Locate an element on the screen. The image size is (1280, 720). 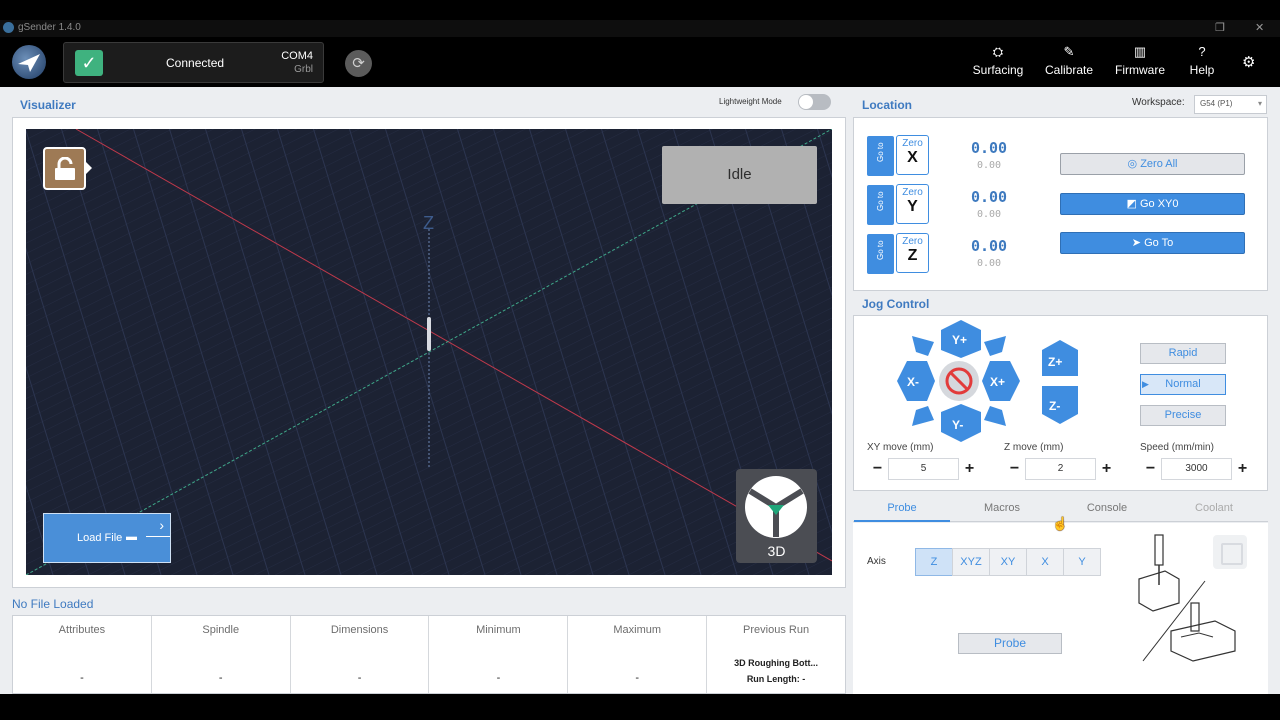
app-icon is located at coordinates (8, 27).